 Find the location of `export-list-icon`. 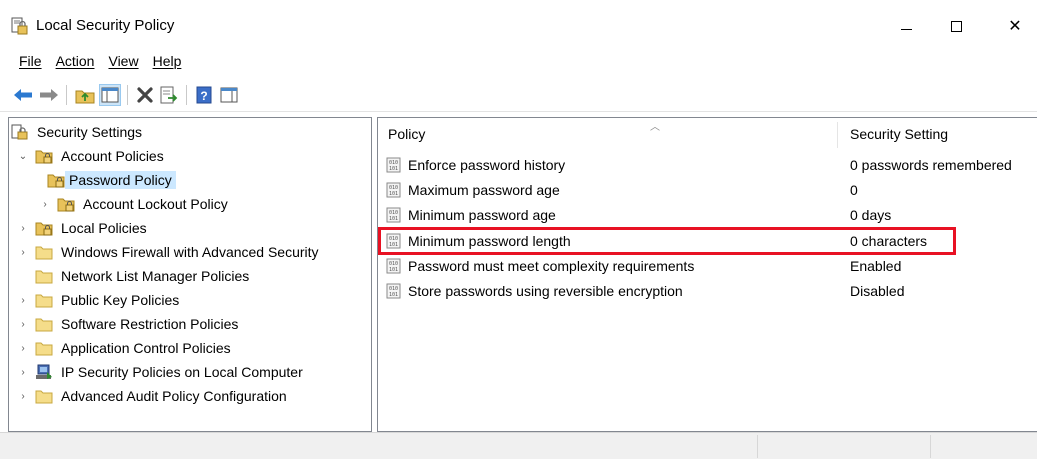

export-list-icon is located at coordinates (169, 95).